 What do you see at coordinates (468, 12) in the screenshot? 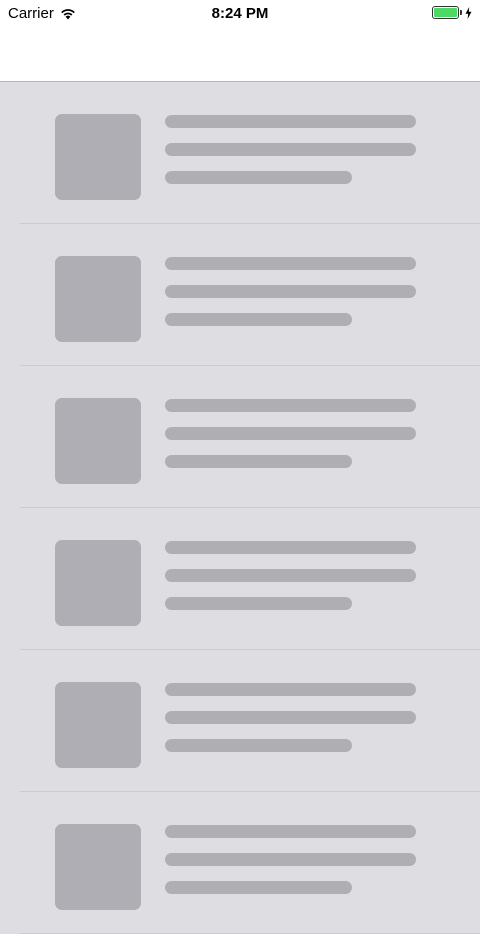
I see `bolt-icon` at bounding box center [468, 12].